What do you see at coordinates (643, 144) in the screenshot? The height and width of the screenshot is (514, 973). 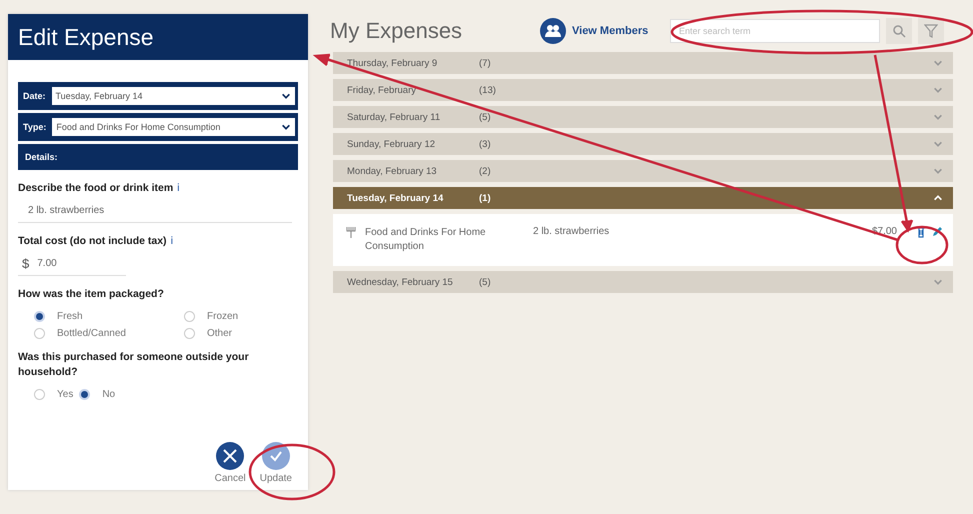 I see `day-header: Sunday, February 12 (3)` at bounding box center [643, 144].